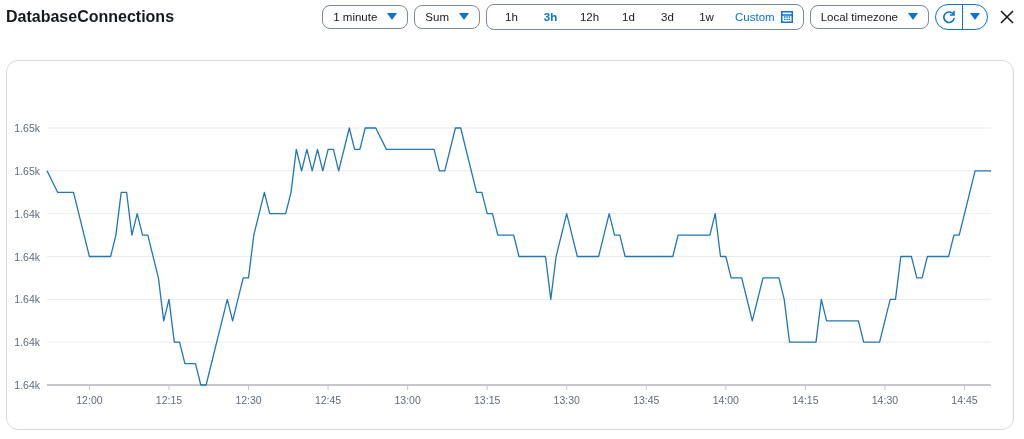 The image size is (1024, 439). Describe the element at coordinates (248, 400) in the screenshot. I see `x-axis-label: 12:30` at that location.